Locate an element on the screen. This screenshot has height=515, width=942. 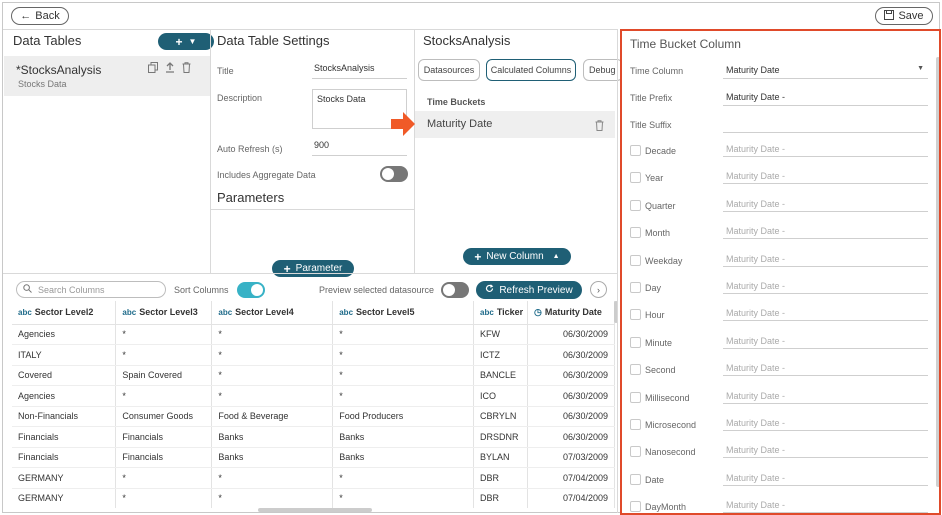
analysis-title: StocksAnalysis is located at coordinates (467, 40).